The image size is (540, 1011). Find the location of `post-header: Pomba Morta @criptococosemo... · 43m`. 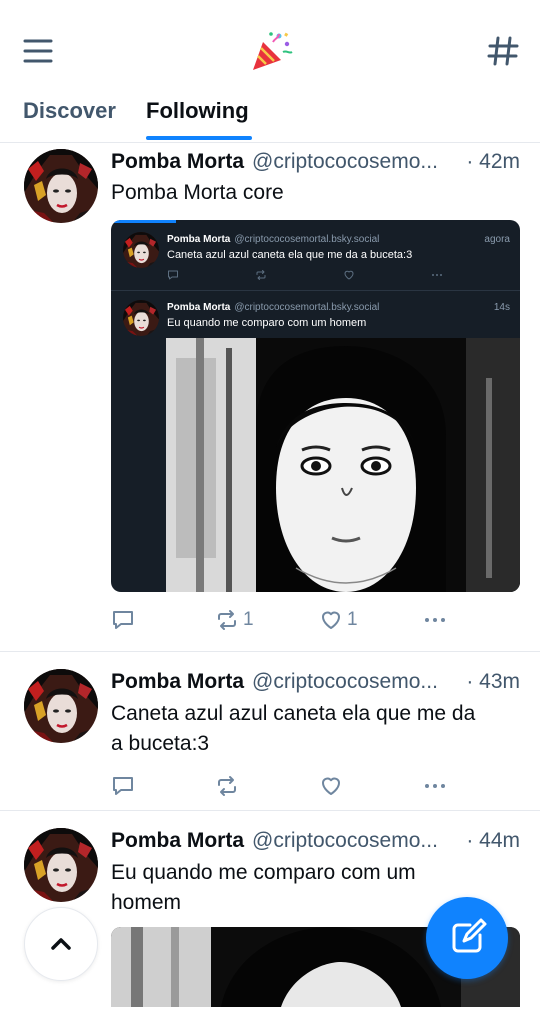

post-header: Pomba Morta @criptococosemo... · 43m is located at coordinates (315, 685).